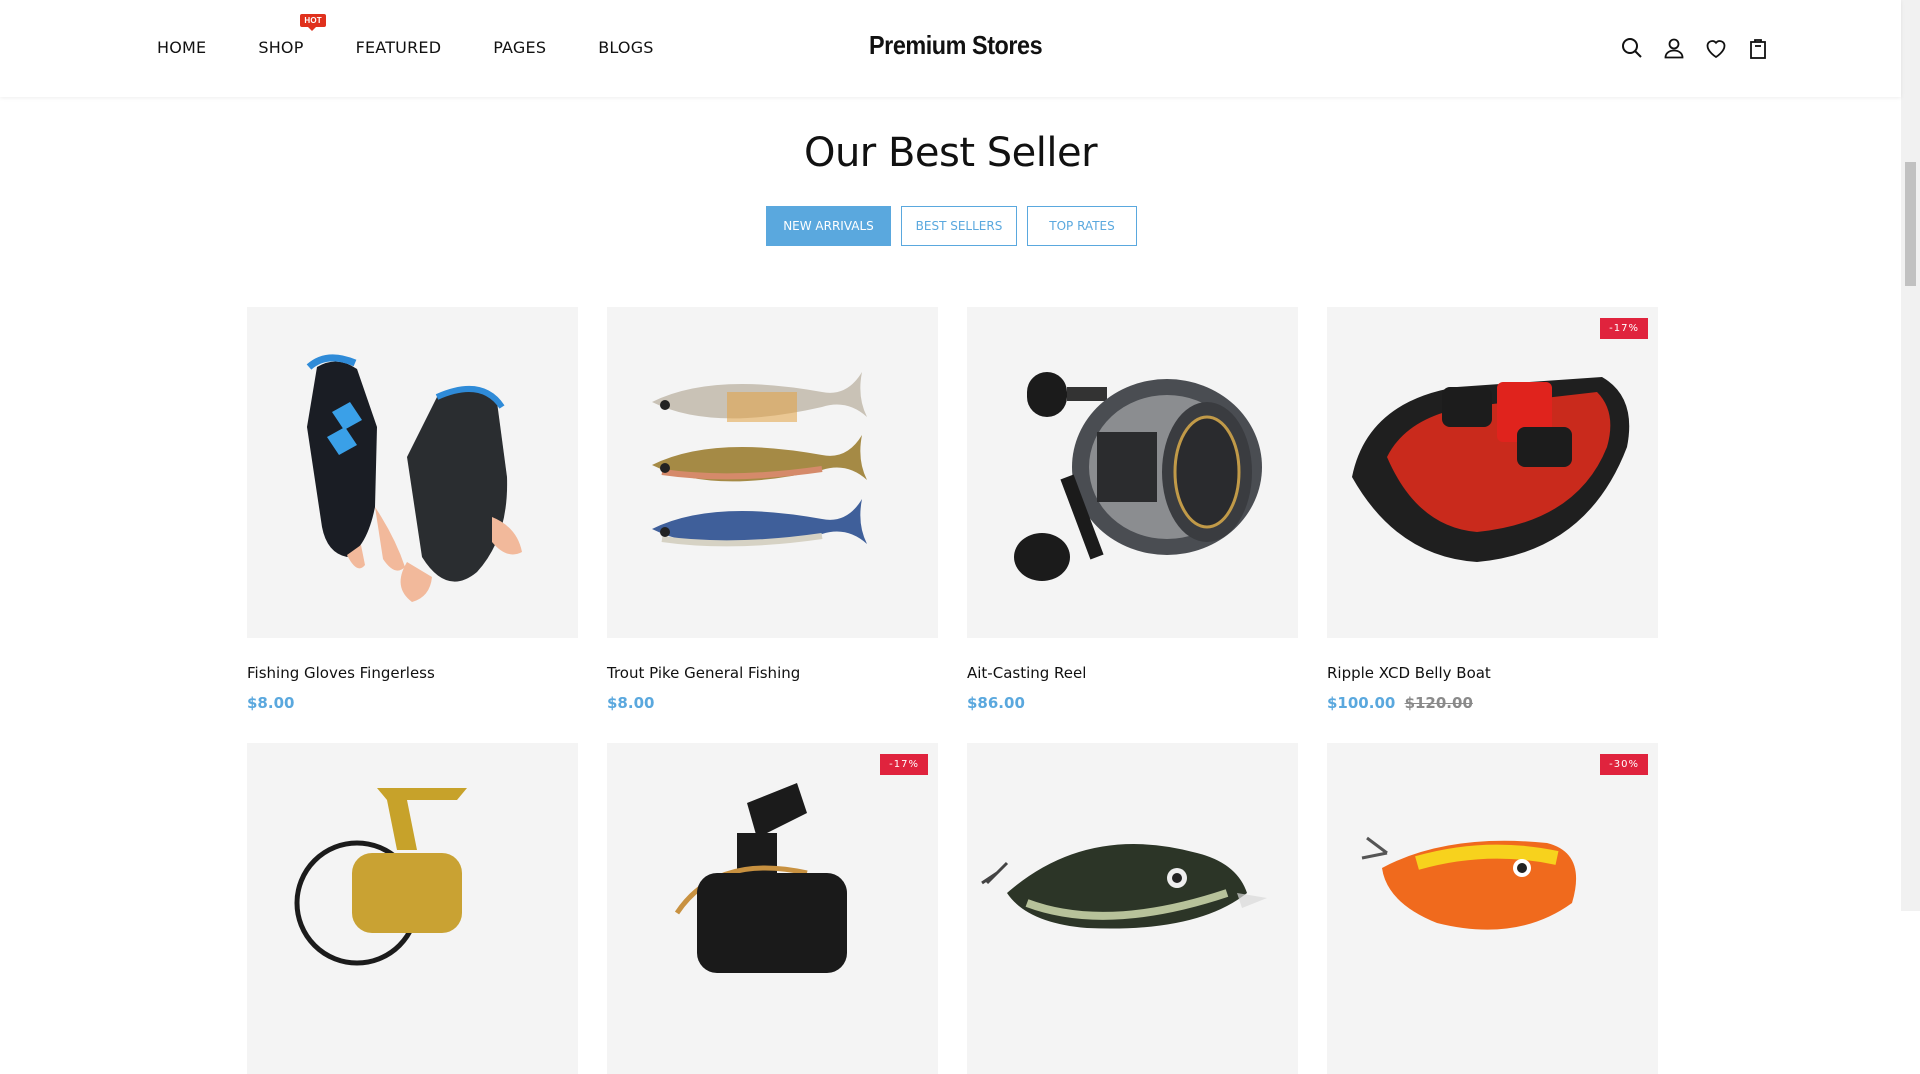 The image size is (1920, 1074). What do you see at coordinates (1910, 455) in the screenshot?
I see `page-scrollbar` at bounding box center [1910, 455].